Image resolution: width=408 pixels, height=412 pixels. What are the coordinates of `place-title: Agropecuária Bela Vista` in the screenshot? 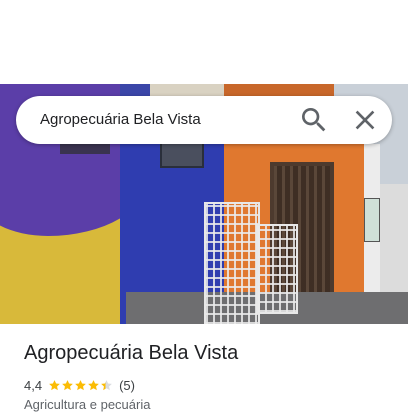 It's located at (131, 353).